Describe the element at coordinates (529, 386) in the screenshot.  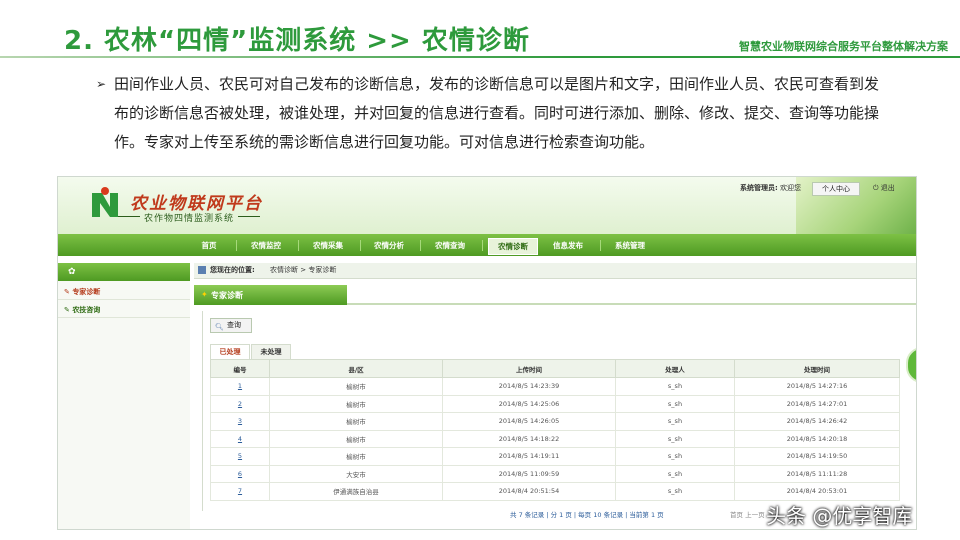
I see `table-cell: 2014/8/5 14:23:39` at that location.